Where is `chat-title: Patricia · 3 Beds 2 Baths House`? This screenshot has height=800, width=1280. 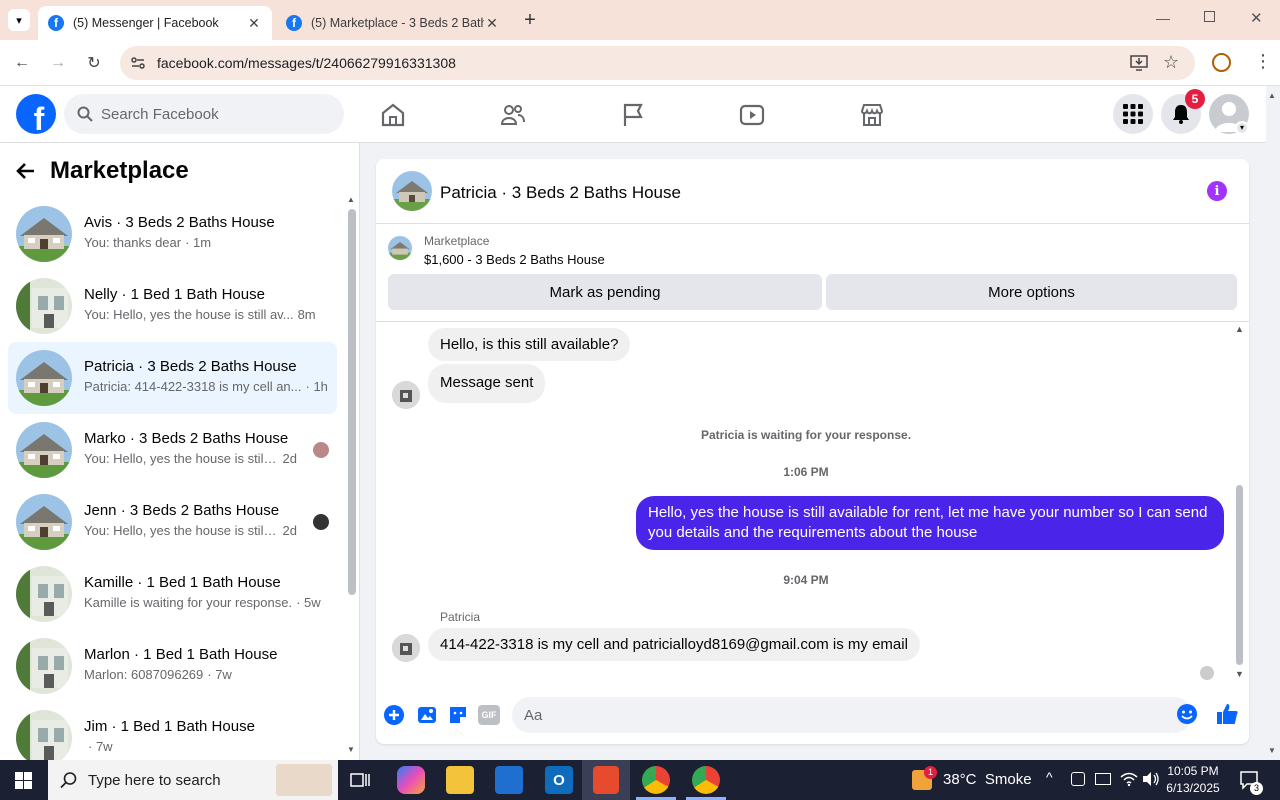 chat-title: Patricia · 3 Beds 2 Baths House is located at coordinates (560, 193).